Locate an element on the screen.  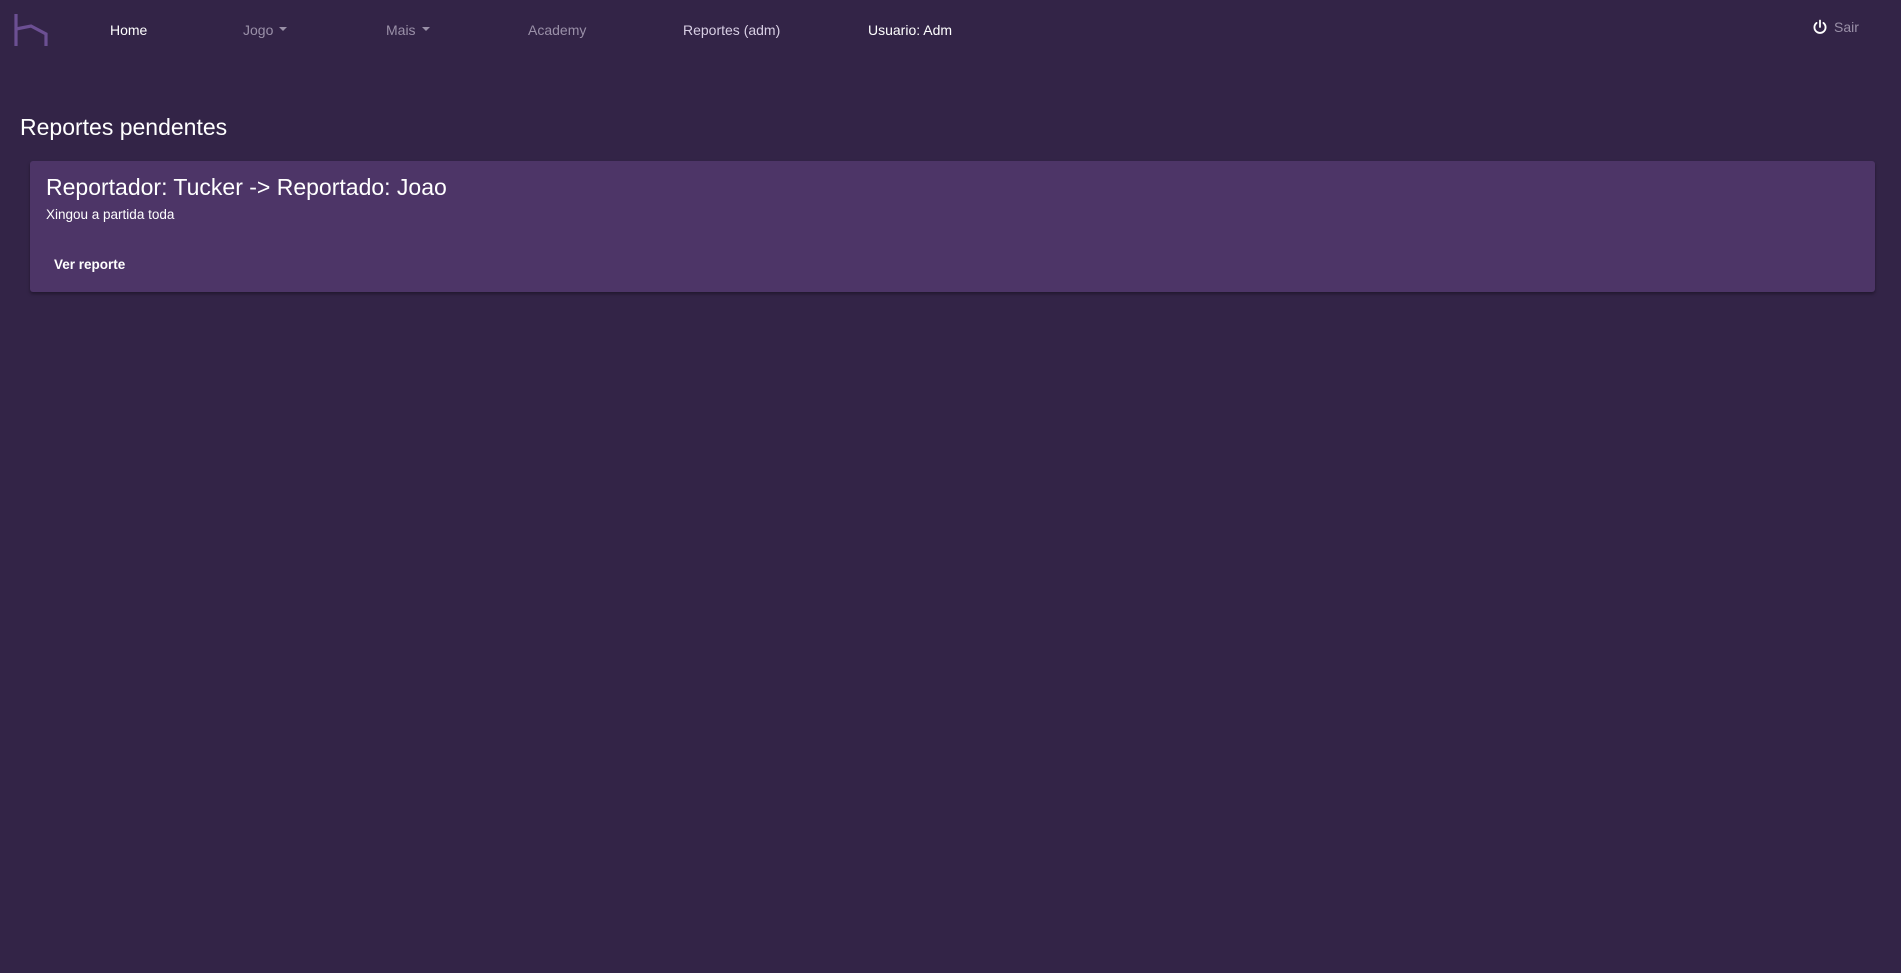
view-report-button: Ver reporte is located at coordinates (89, 265).